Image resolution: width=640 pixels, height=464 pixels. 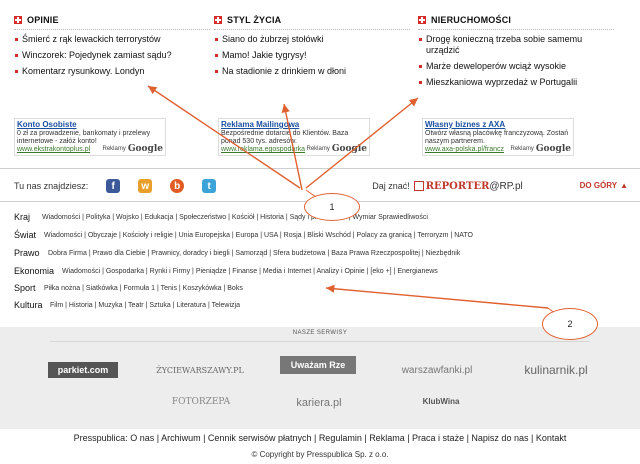 I want to click on callout-2: 2, so click(x=570, y=324).